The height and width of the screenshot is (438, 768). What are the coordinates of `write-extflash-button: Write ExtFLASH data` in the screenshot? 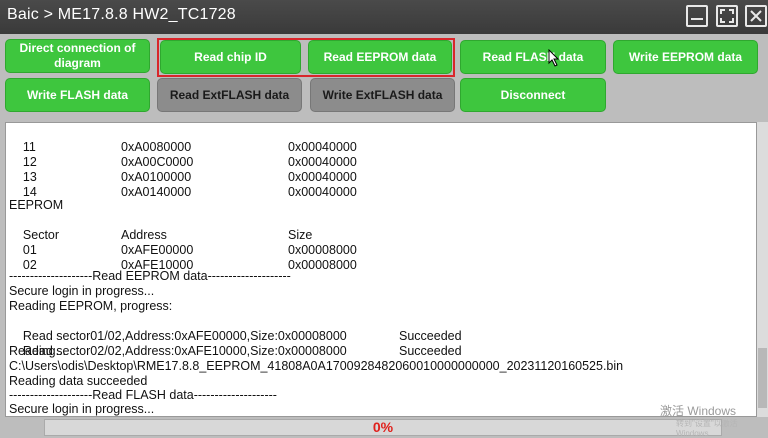 It's located at (382, 95).